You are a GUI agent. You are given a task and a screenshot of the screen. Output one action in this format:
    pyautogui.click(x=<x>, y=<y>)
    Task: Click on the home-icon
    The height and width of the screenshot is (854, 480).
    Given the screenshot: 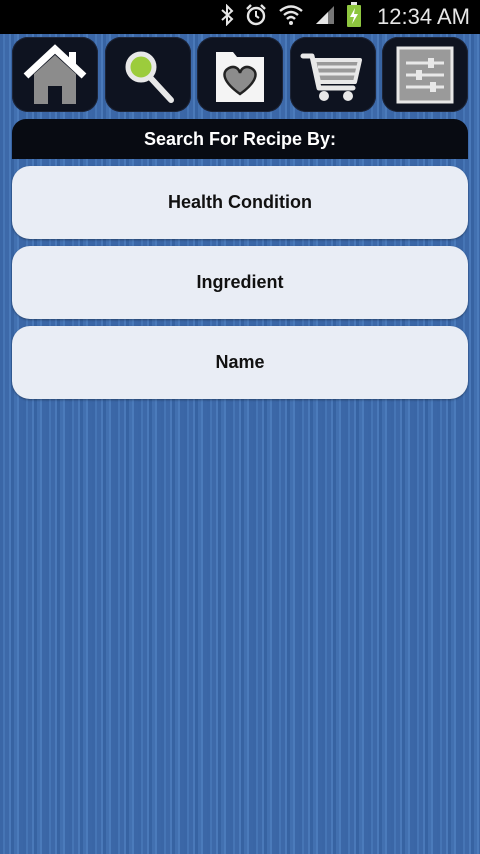 What is the action you would take?
    pyautogui.click(x=55, y=74)
    